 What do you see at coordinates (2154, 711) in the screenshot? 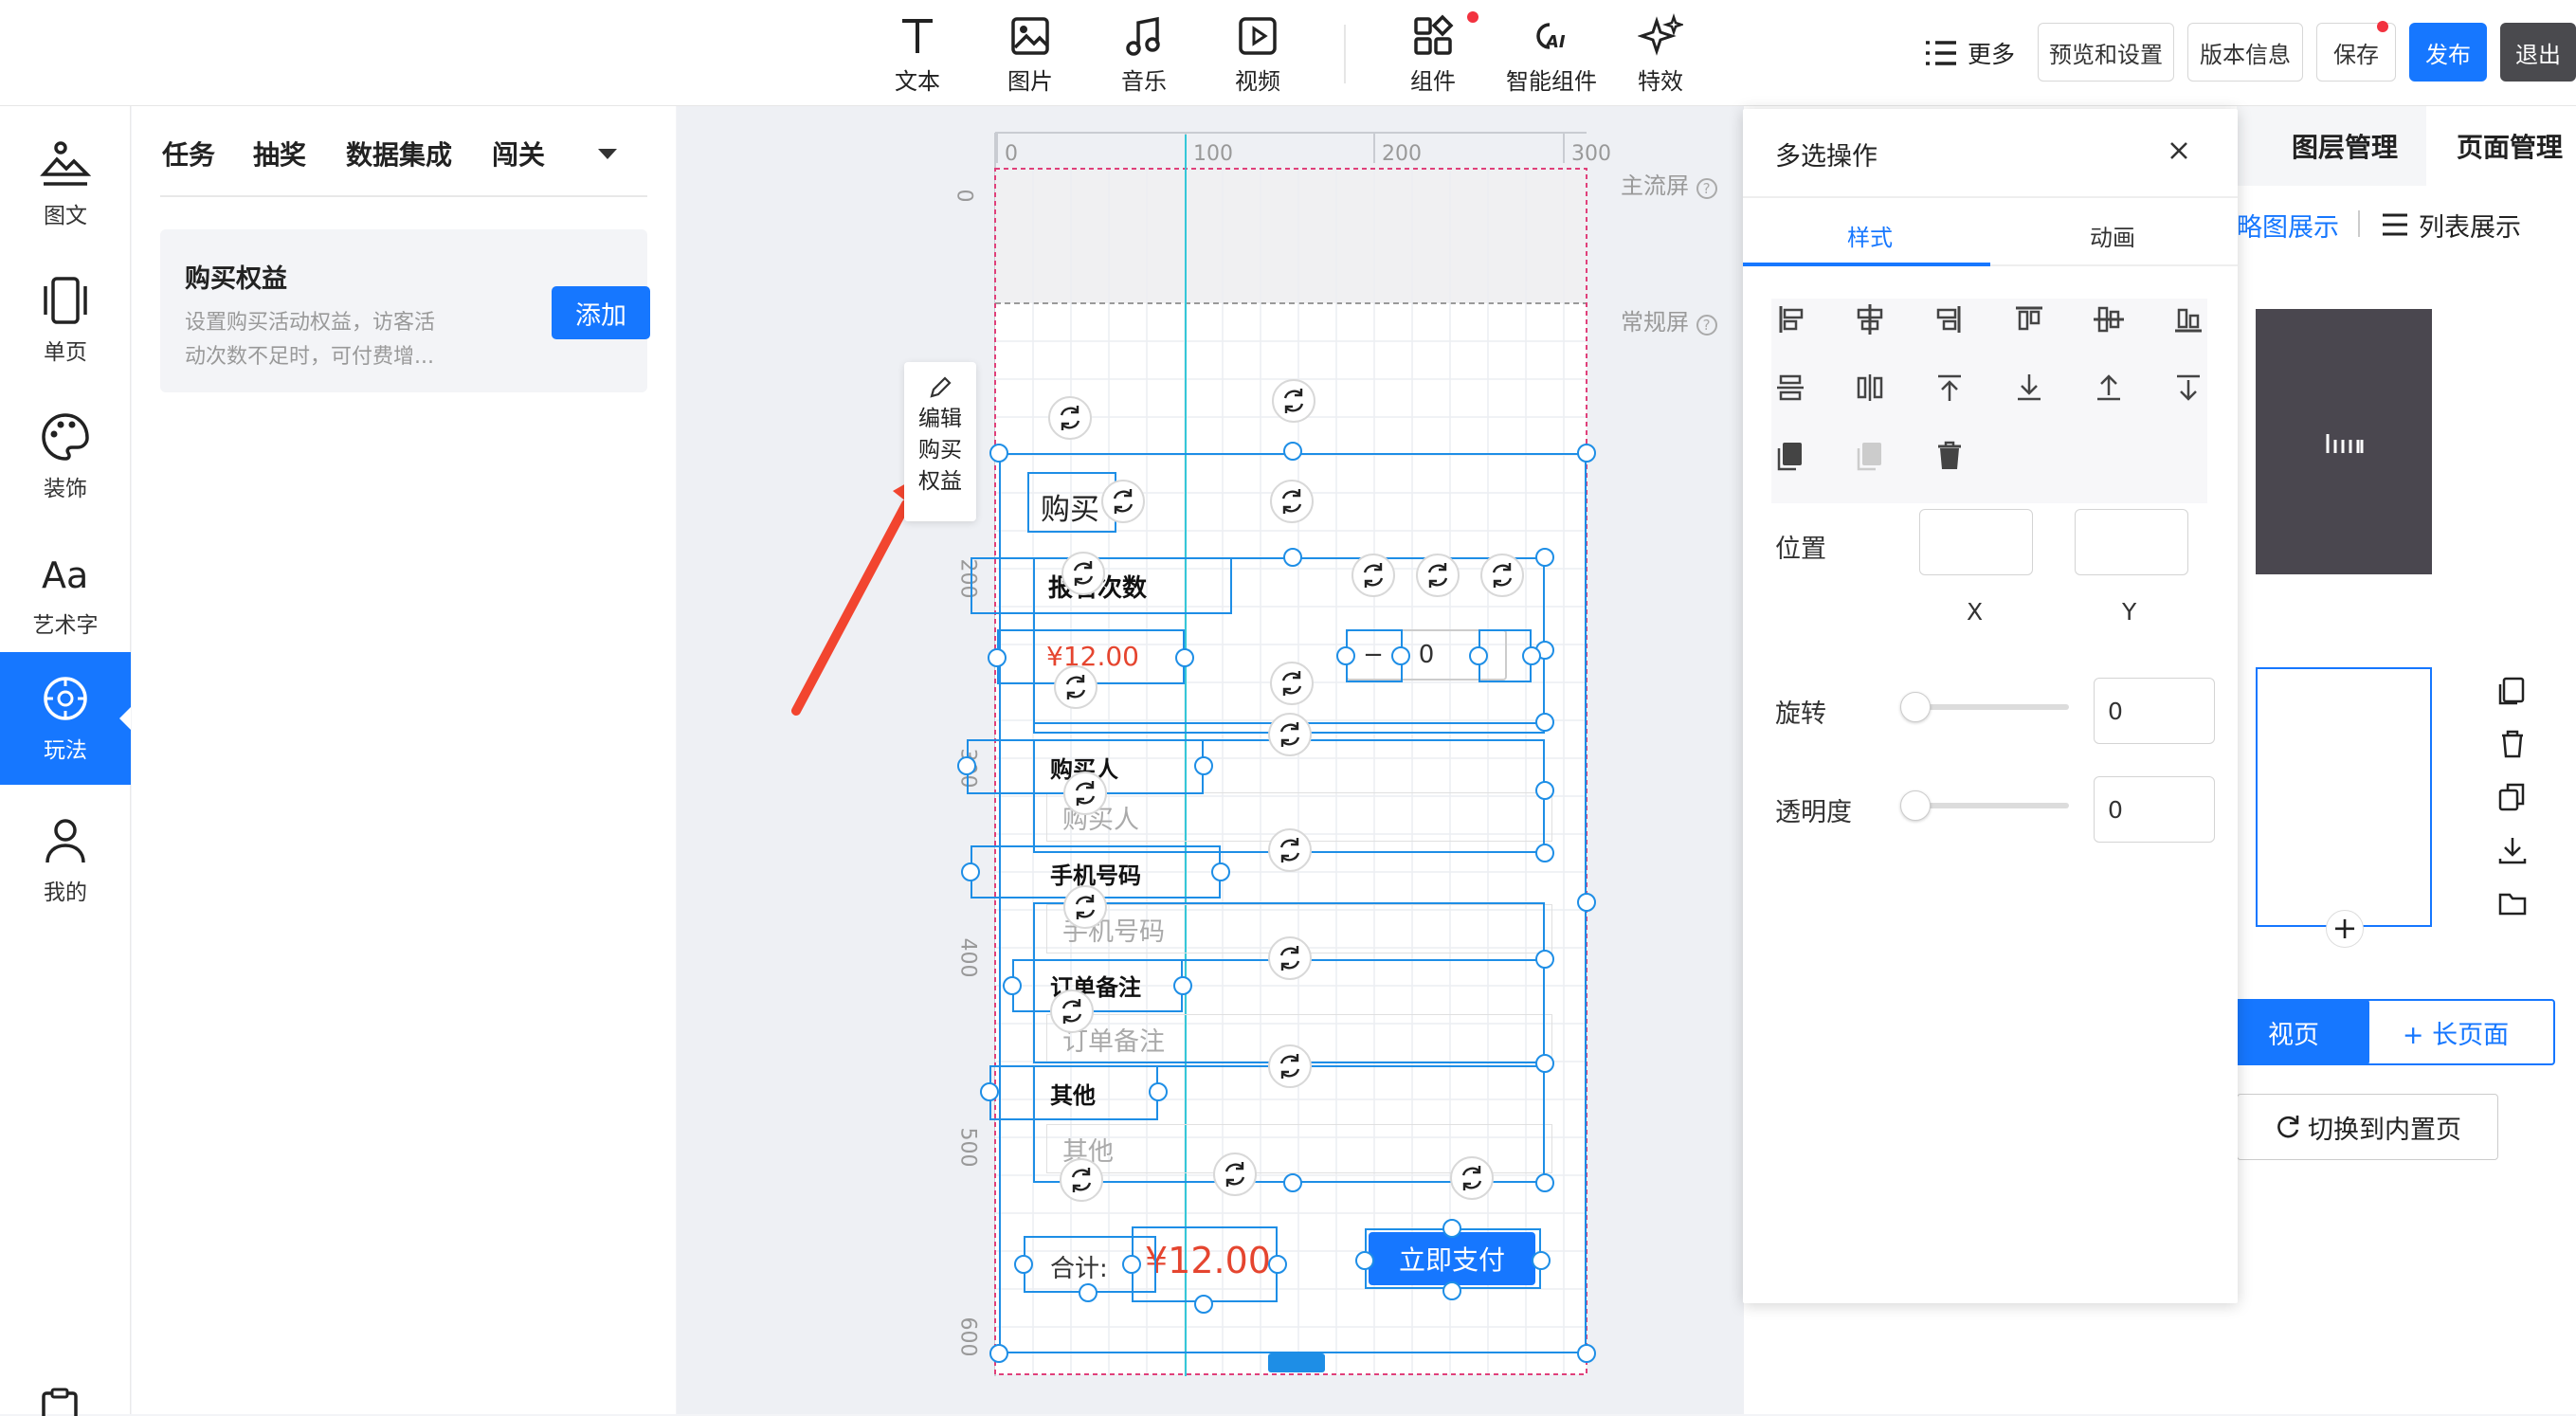
I see `rotate-input: 0` at bounding box center [2154, 711].